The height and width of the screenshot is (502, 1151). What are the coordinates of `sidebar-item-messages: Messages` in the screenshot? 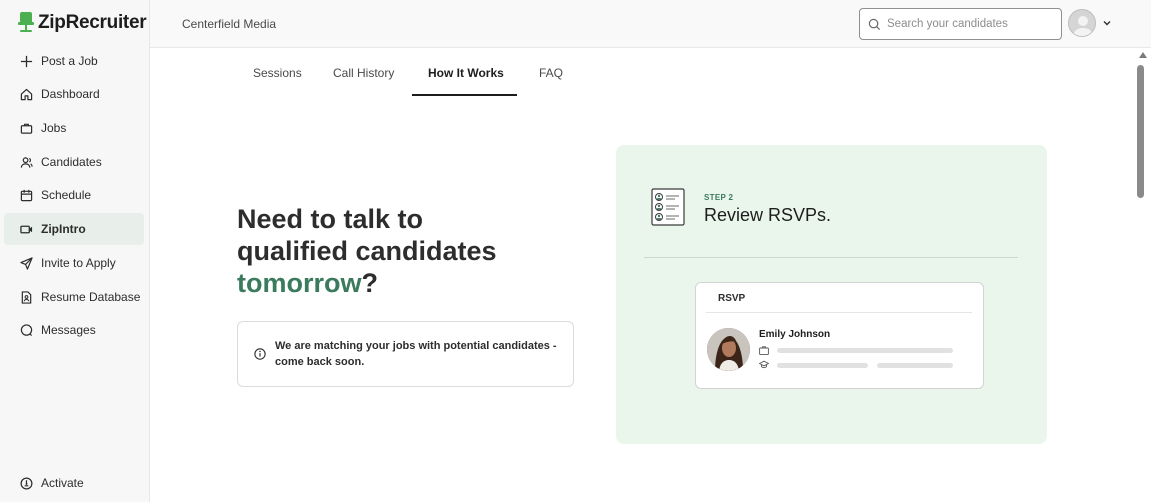 It's located at (74, 330).